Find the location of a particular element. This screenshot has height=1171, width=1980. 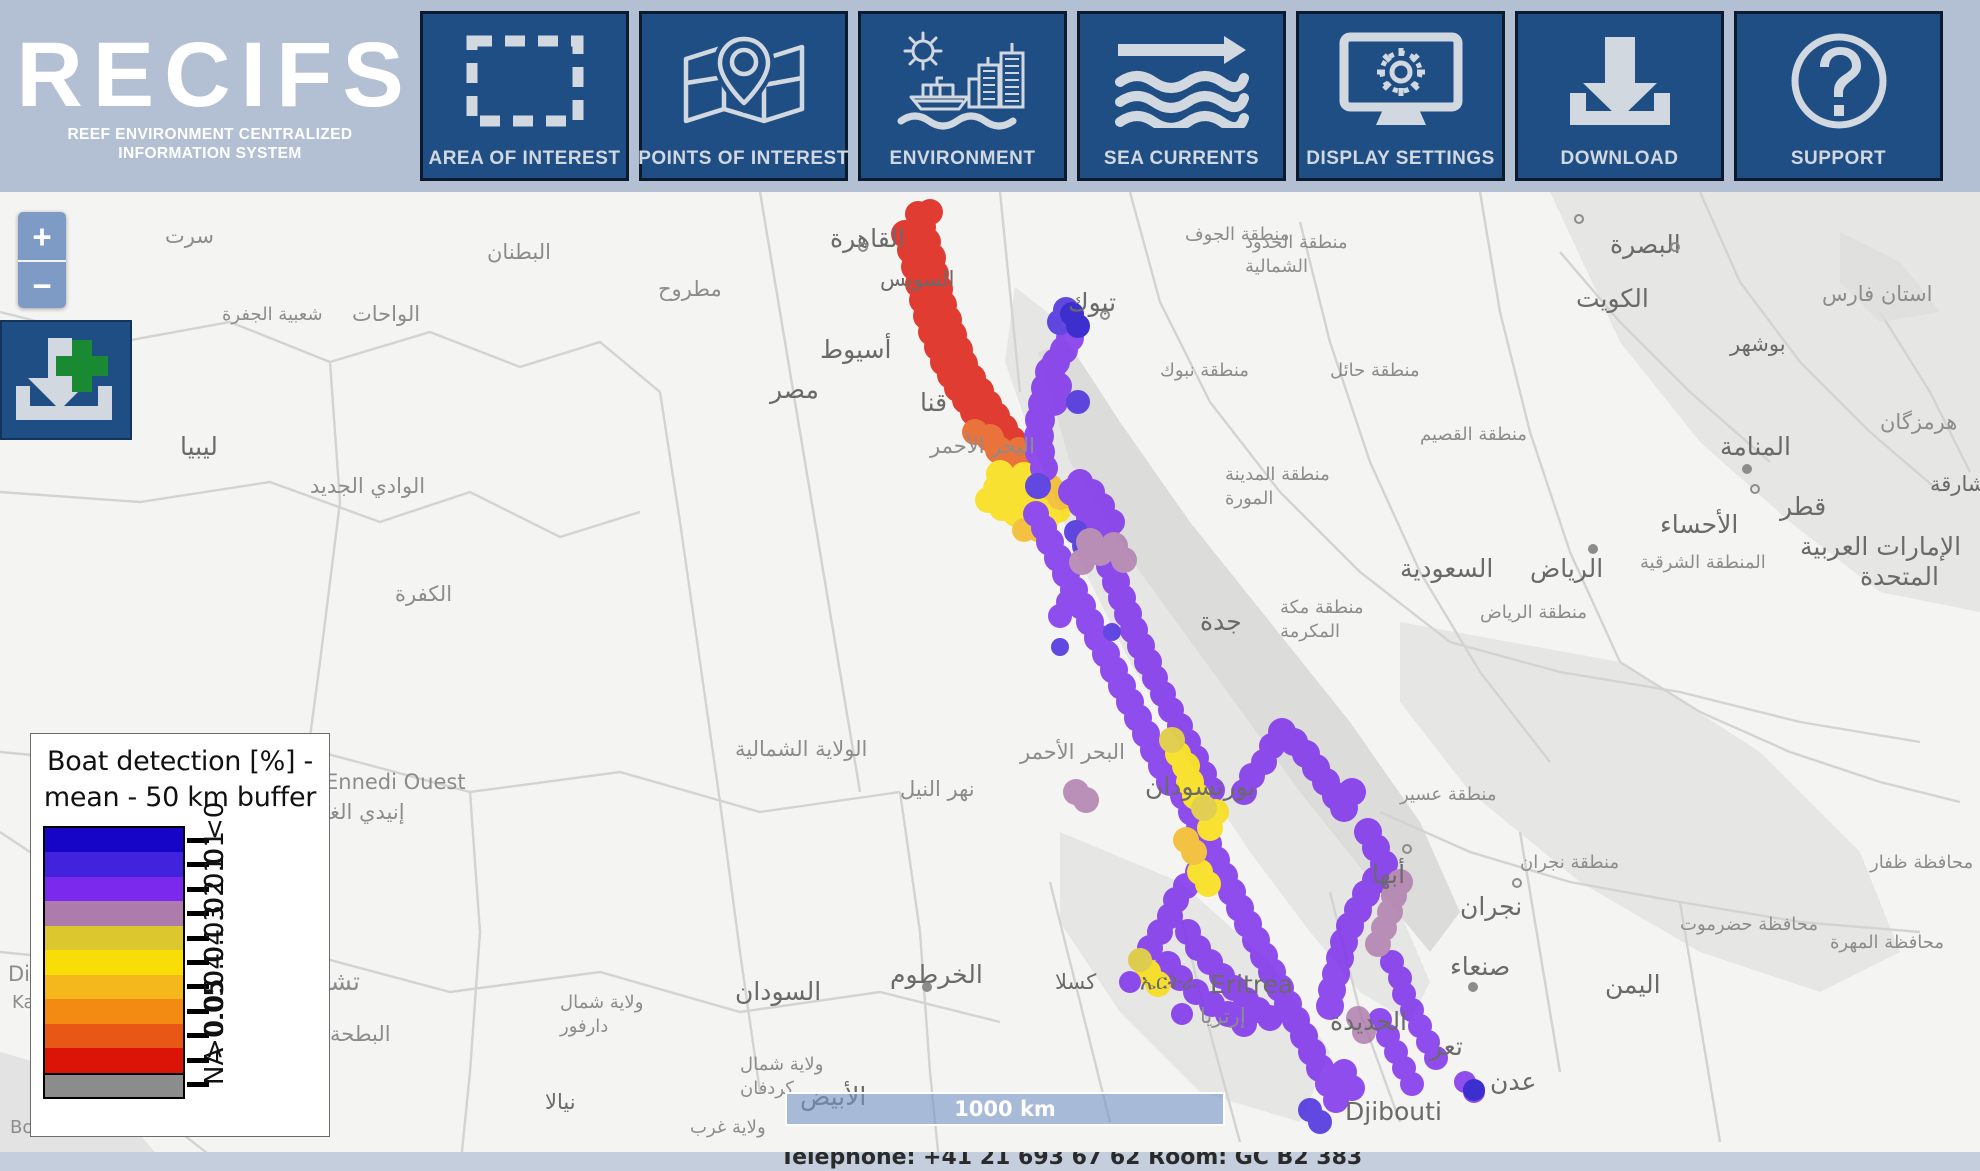

nav-button-environment: ENVIRONMENT is located at coordinates (962, 96).